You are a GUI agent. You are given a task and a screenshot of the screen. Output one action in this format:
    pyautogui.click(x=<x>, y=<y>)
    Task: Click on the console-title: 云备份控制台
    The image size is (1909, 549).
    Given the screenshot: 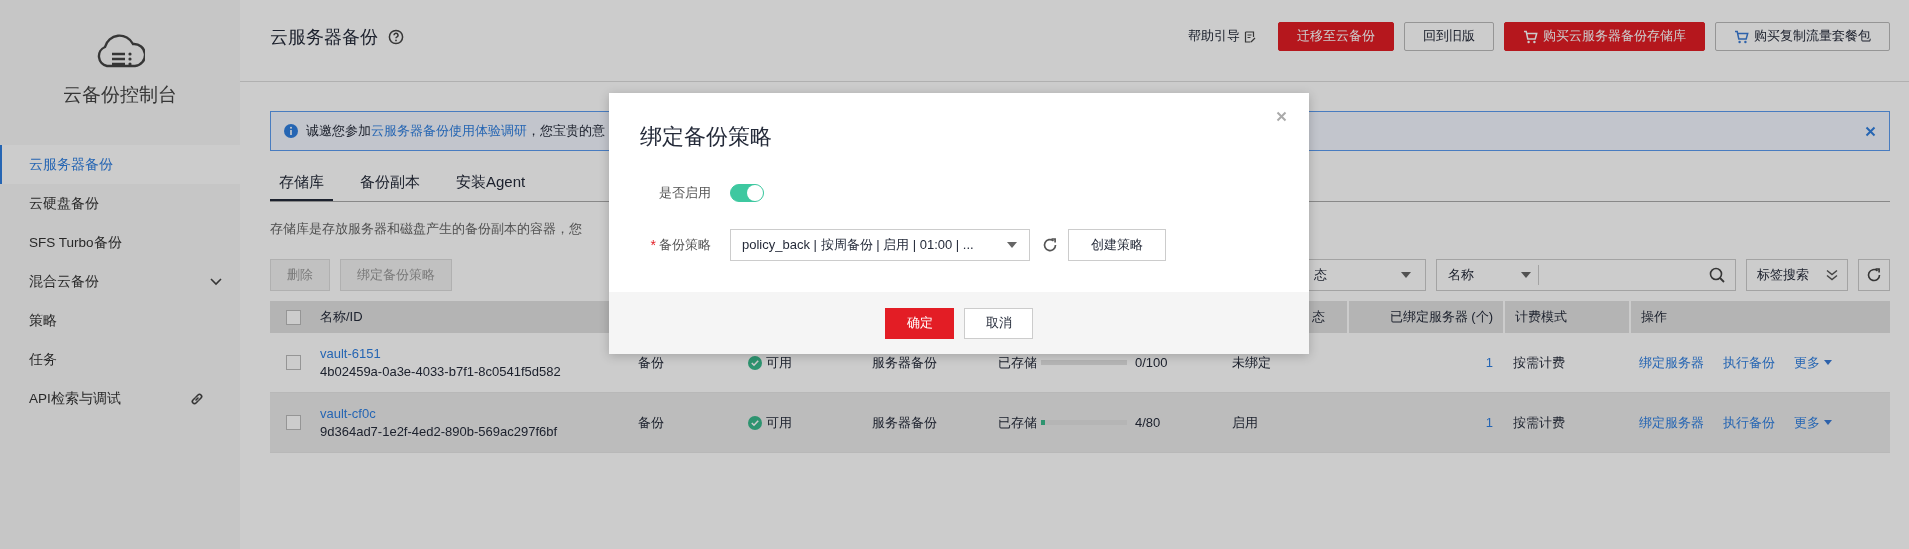 What is the action you would take?
    pyautogui.click(x=120, y=95)
    